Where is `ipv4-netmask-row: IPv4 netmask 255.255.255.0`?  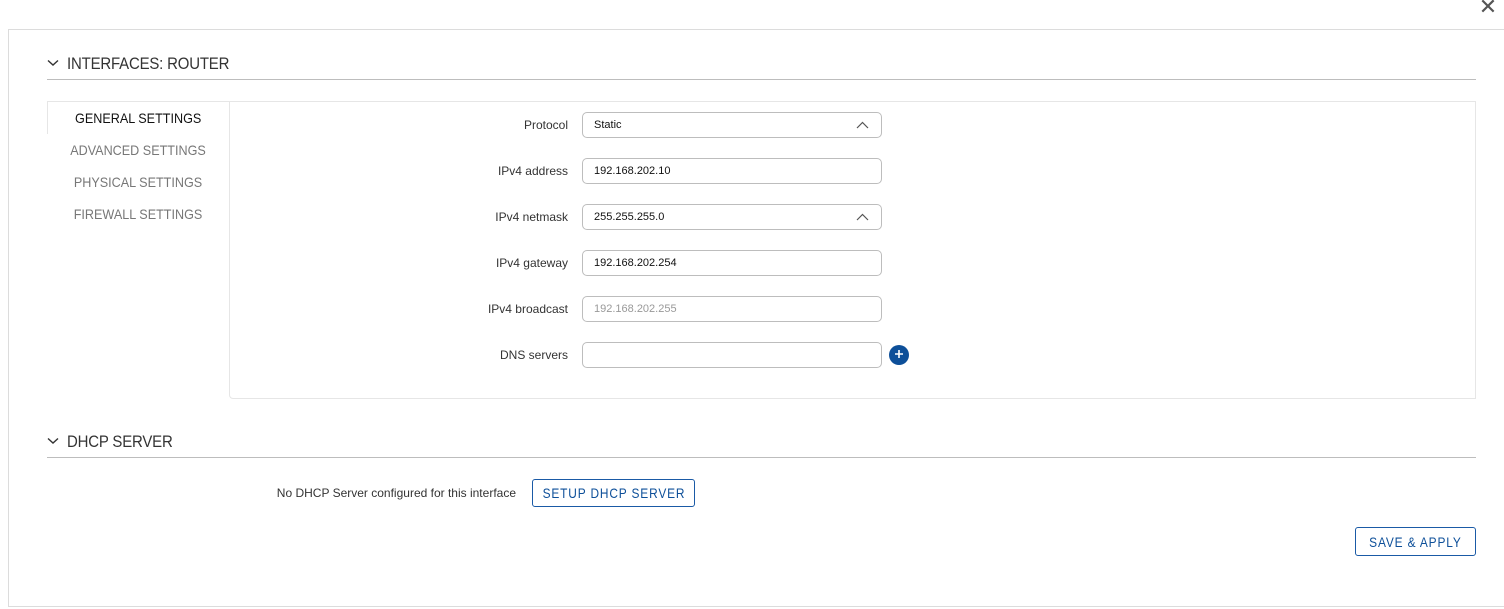
ipv4-netmask-row: IPv4 netmask 255.255.255.0 is located at coordinates (556, 217).